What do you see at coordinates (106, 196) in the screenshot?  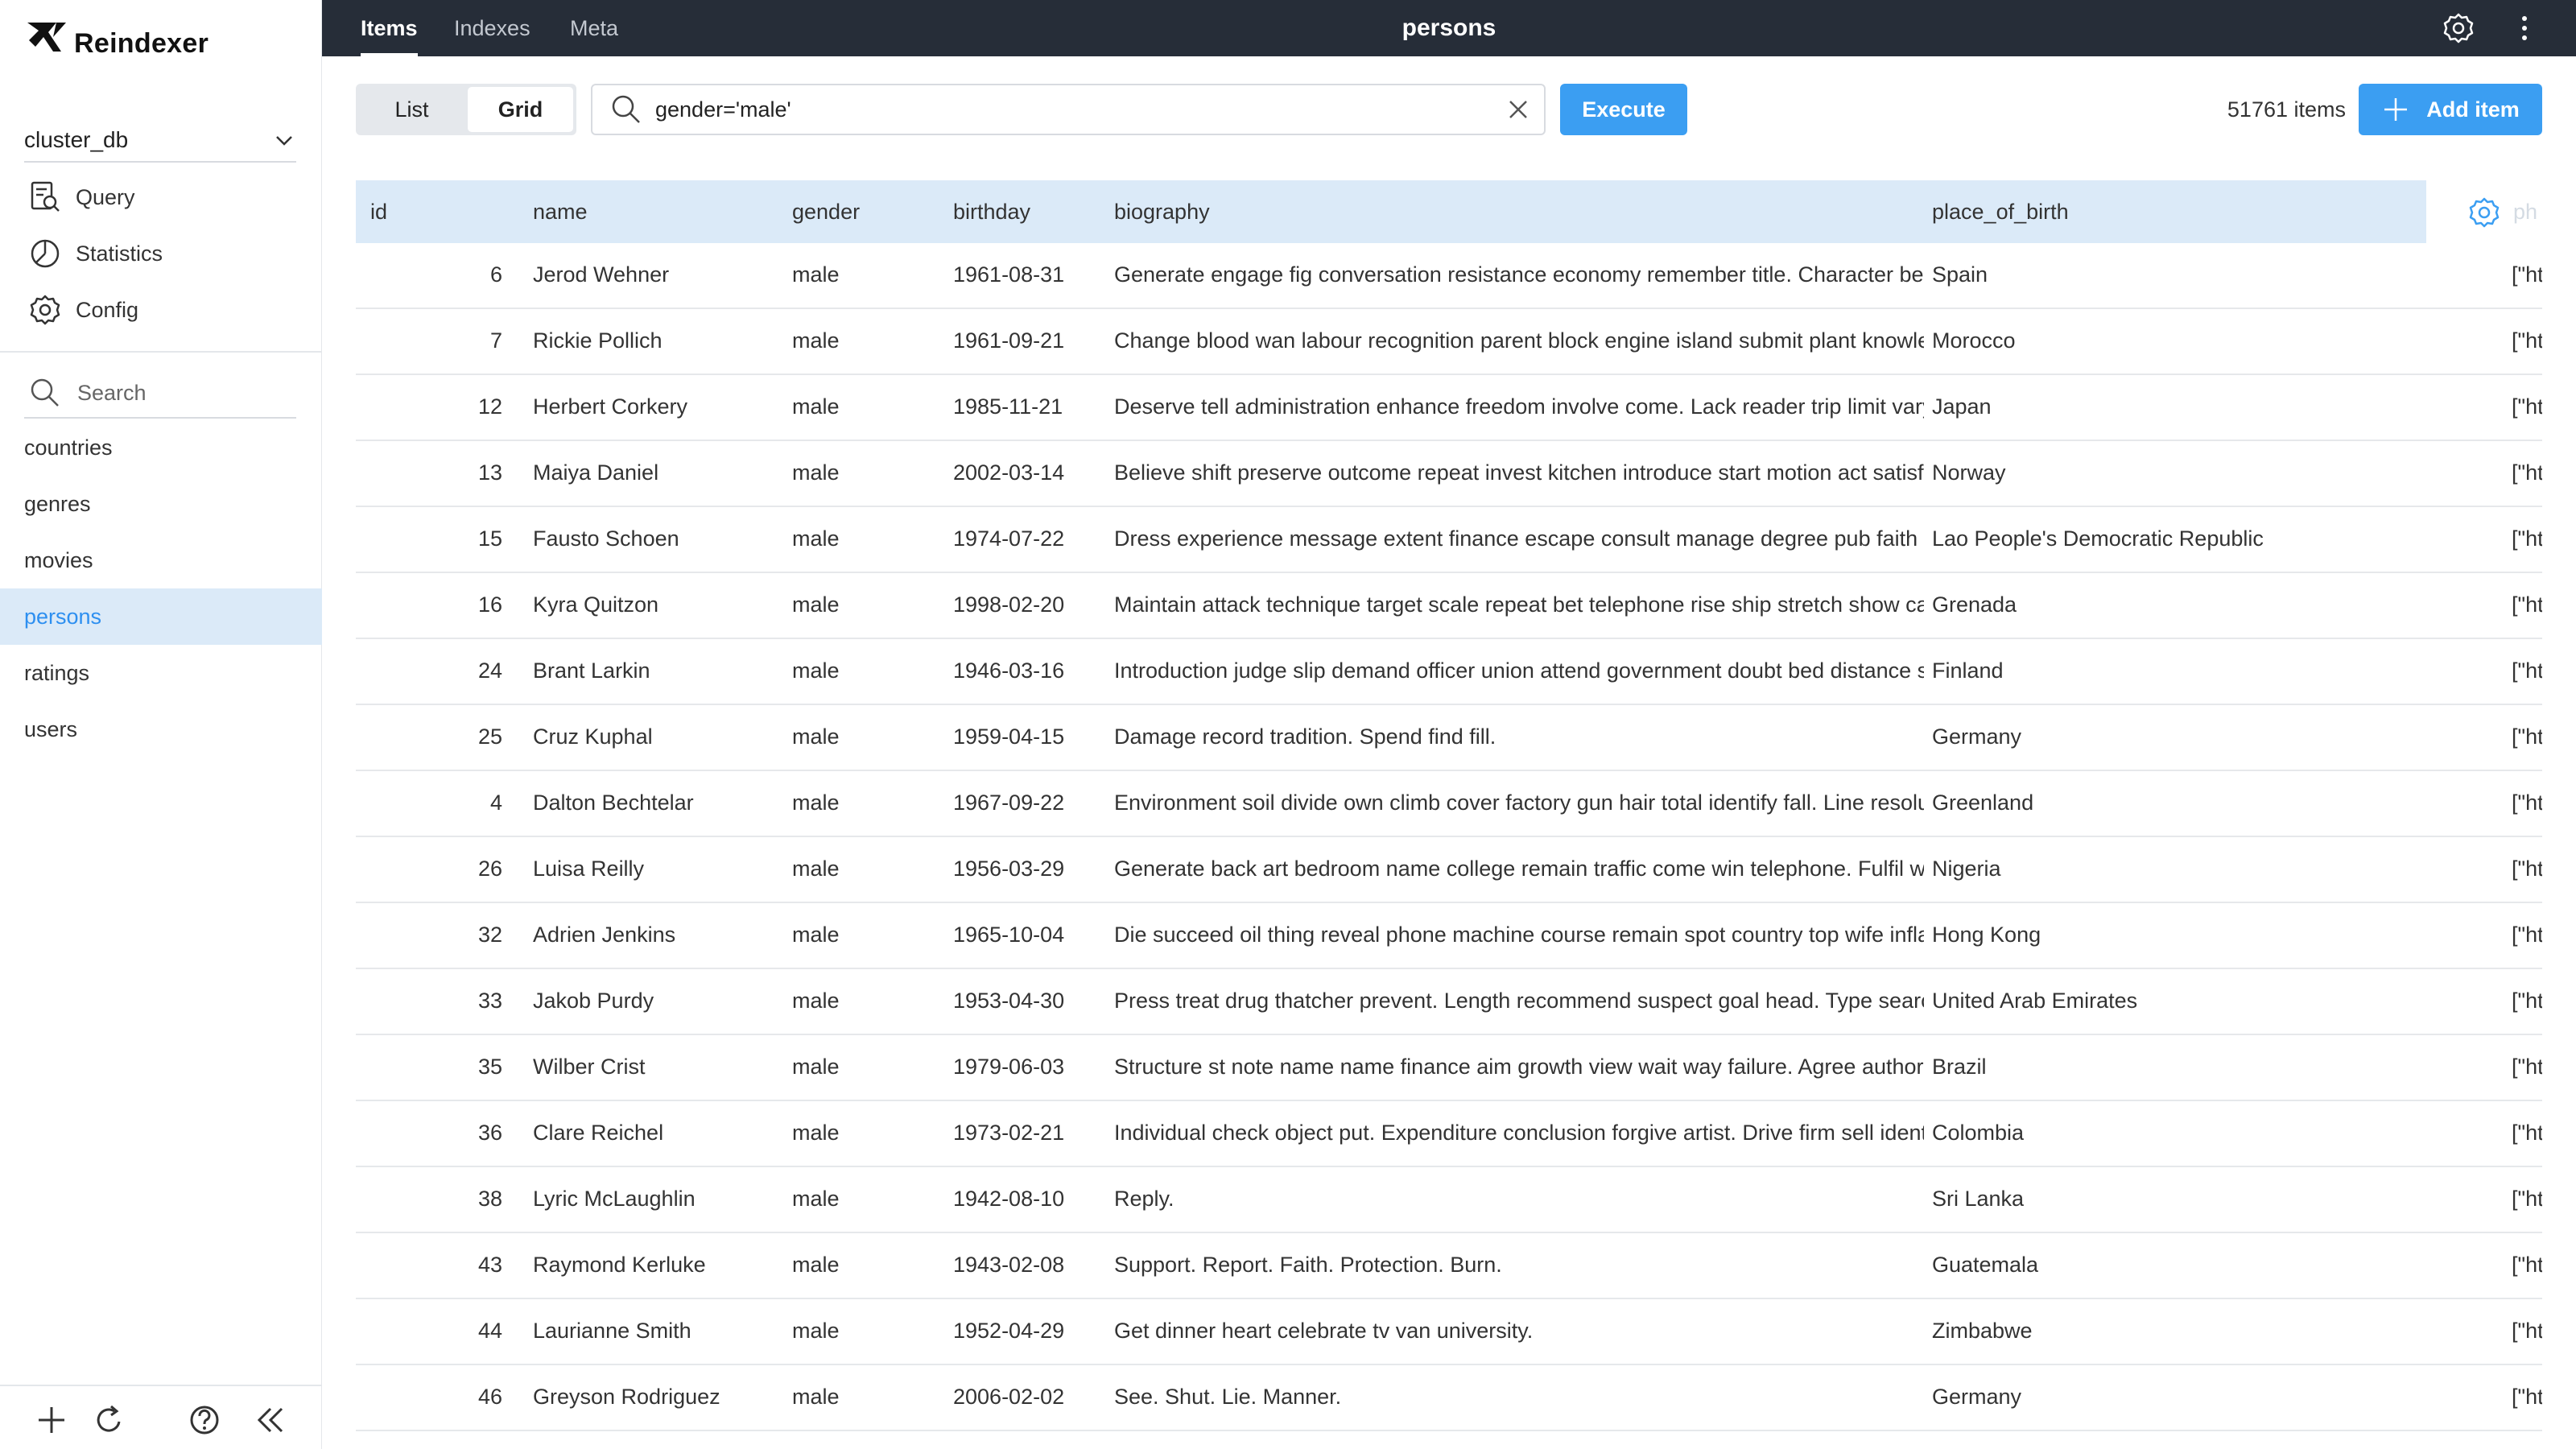 I see `nav-label-query: Query` at bounding box center [106, 196].